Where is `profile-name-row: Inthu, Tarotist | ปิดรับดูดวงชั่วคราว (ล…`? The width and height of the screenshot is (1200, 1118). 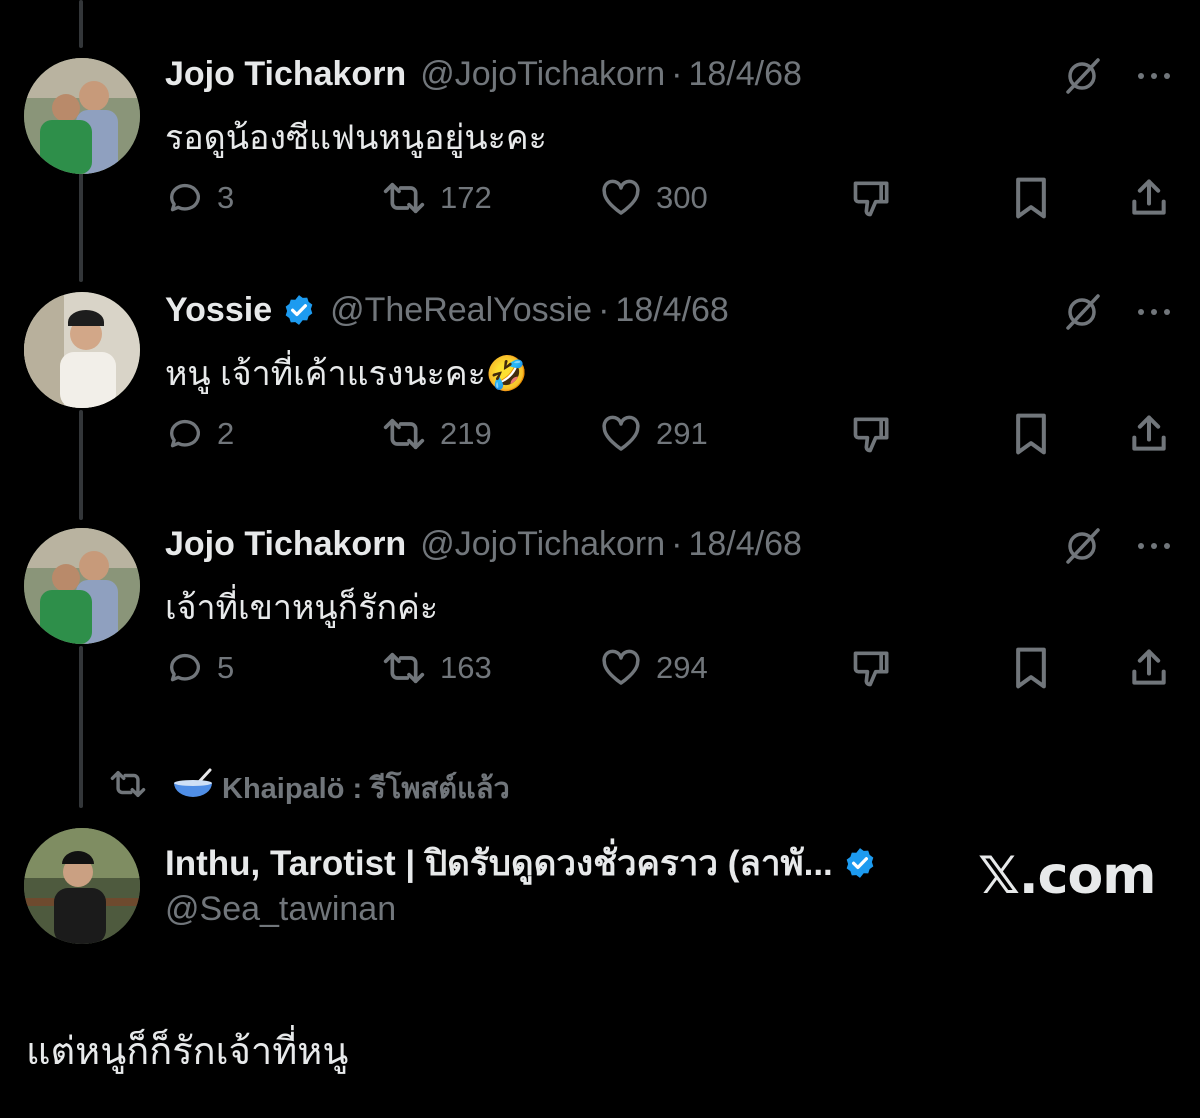 profile-name-row: Inthu, Tarotist | ปิดรับดูดวงชั่วคราว (ล… is located at coordinates (521, 863).